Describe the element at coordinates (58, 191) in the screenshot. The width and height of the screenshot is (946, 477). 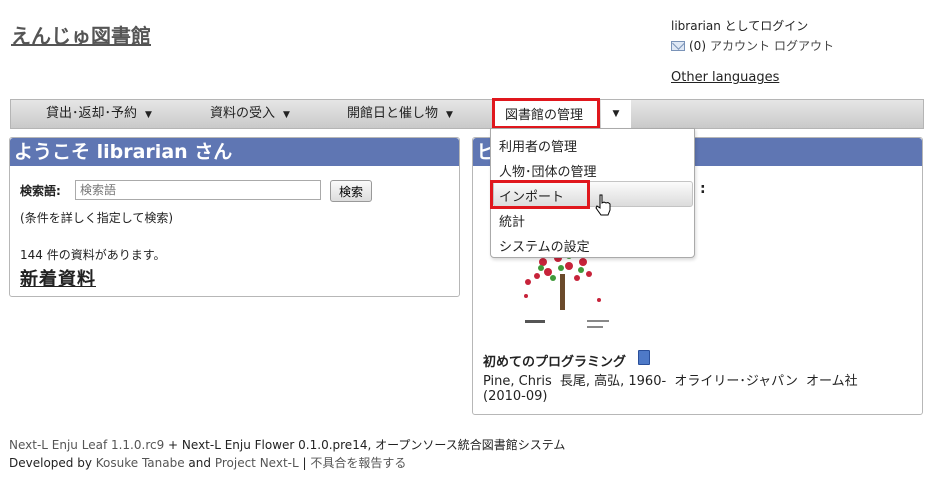
I see `search-label-colon: :` at that location.